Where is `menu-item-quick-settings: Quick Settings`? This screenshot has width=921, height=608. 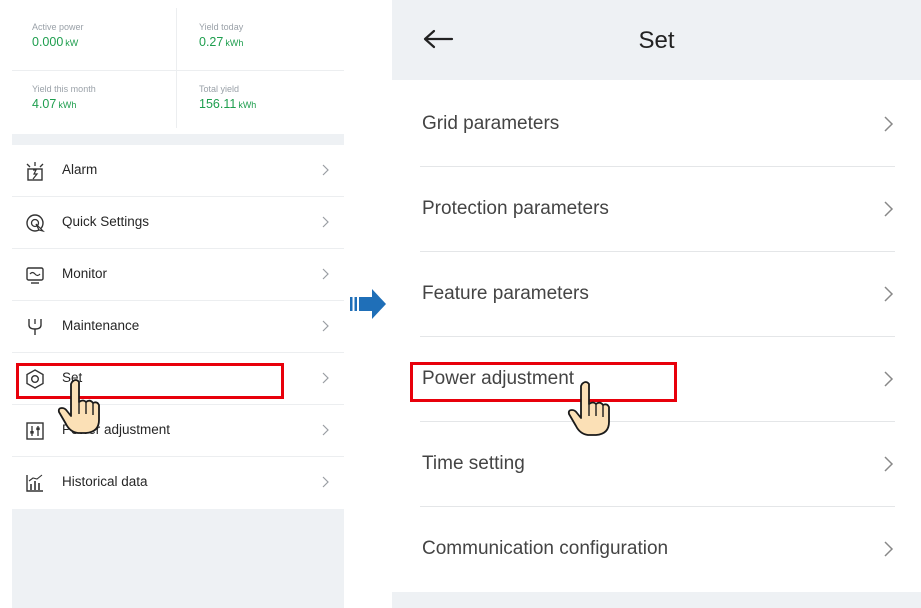
menu-item-quick-settings: Quick Settings is located at coordinates (178, 223).